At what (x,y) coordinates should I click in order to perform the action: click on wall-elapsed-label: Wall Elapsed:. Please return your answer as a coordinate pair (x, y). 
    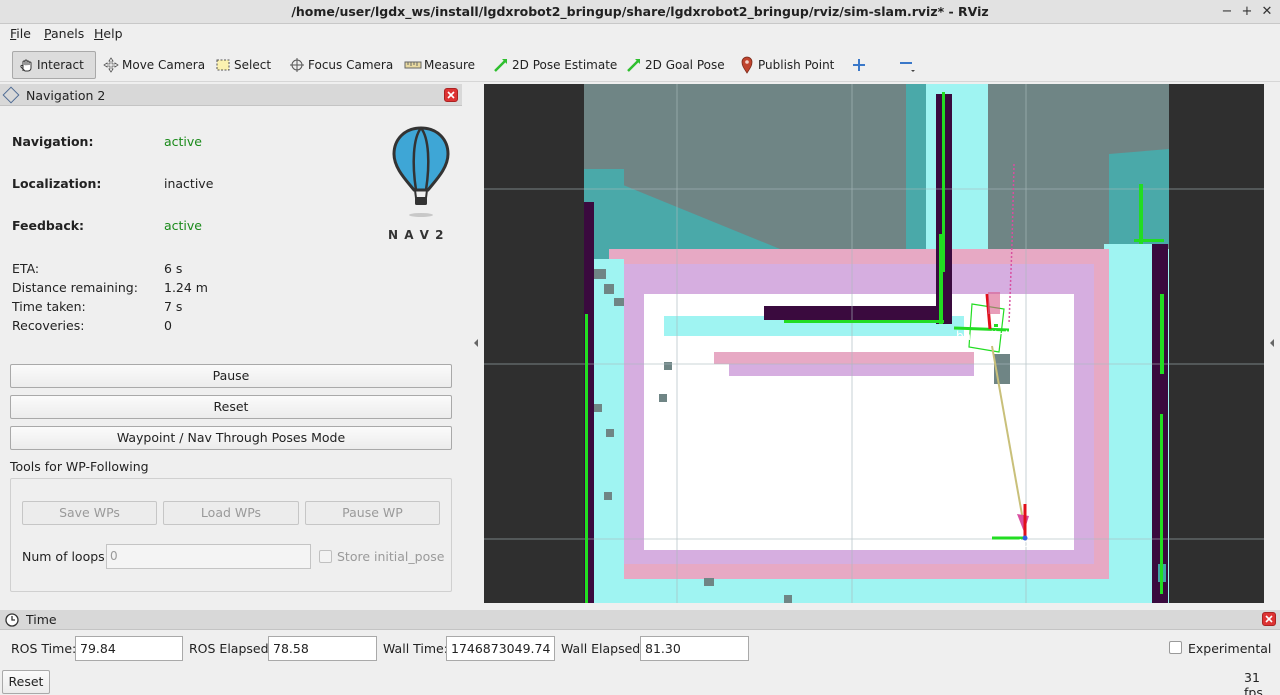
    Looking at the image, I should click on (603, 648).